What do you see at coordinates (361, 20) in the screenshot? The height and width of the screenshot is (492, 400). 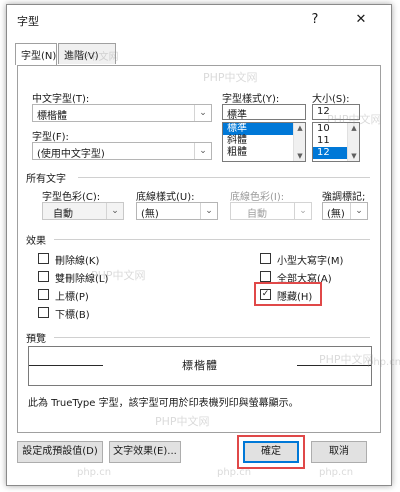 I see `close-icon: ✕` at bounding box center [361, 20].